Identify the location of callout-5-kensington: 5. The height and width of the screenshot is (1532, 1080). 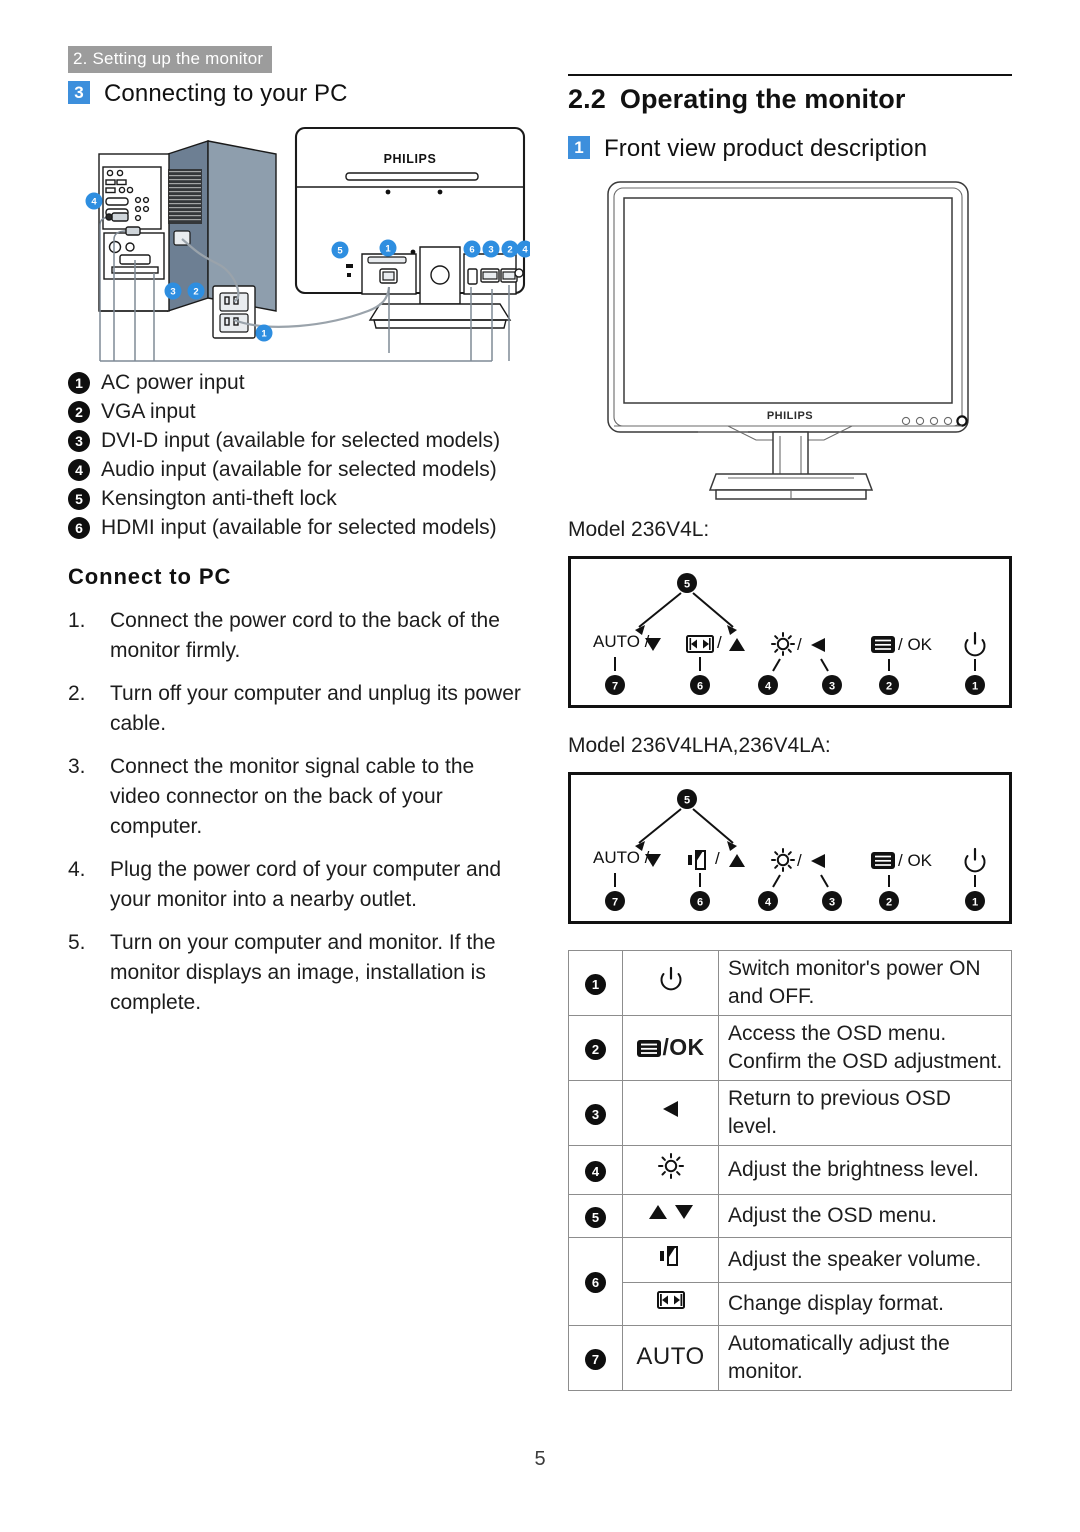
(340, 250).